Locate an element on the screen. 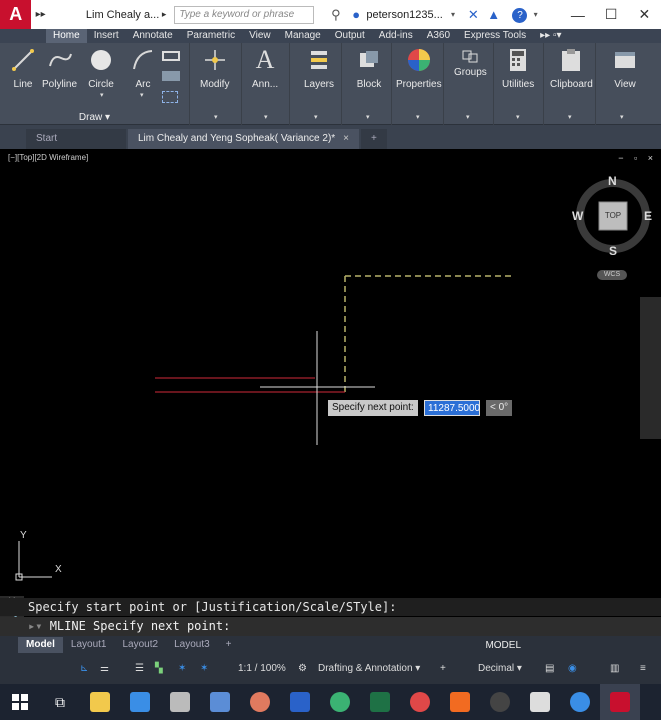  autocad-taskbar-icon is located at coordinates (220, 702).